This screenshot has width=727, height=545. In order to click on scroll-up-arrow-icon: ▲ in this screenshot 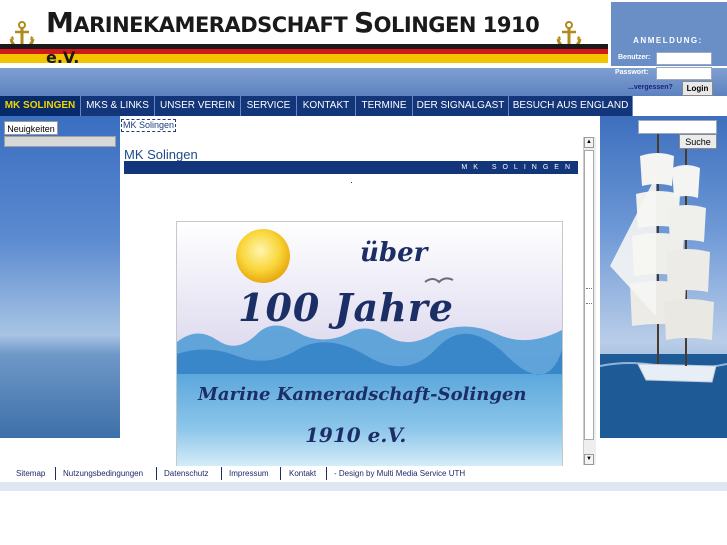, I will do `click(589, 142)`.